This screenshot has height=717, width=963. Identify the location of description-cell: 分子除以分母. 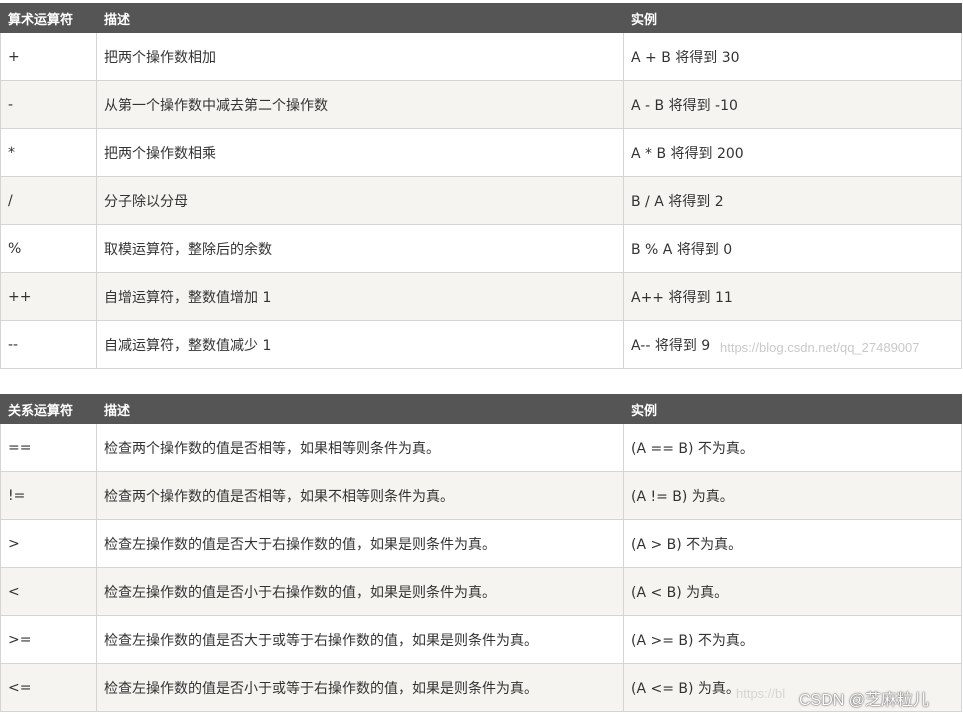
(360, 200).